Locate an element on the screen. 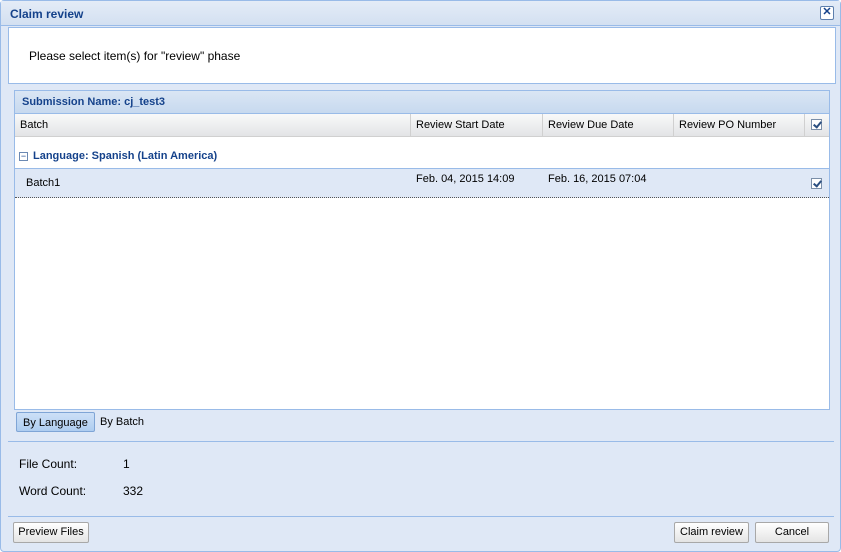 Image resolution: width=841 pixels, height=552 pixels. column-header-select is located at coordinates (817, 125).